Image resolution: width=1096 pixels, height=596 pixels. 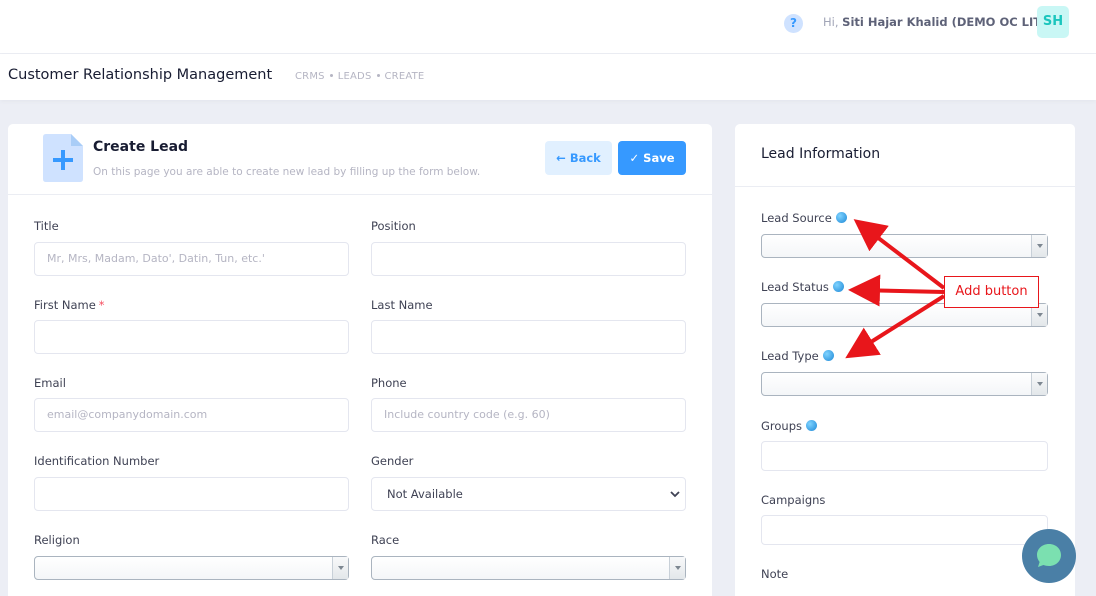 What do you see at coordinates (385, 540) in the screenshot?
I see `race-label: Race` at bounding box center [385, 540].